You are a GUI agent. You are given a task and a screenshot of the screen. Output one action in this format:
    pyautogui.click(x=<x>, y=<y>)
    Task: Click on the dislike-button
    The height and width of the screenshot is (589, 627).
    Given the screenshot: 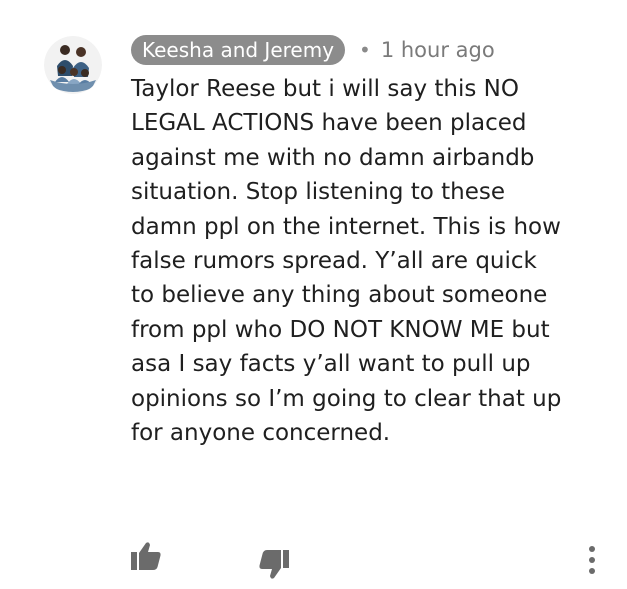 What is the action you would take?
    pyautogui.click(x=273, y=565)
    